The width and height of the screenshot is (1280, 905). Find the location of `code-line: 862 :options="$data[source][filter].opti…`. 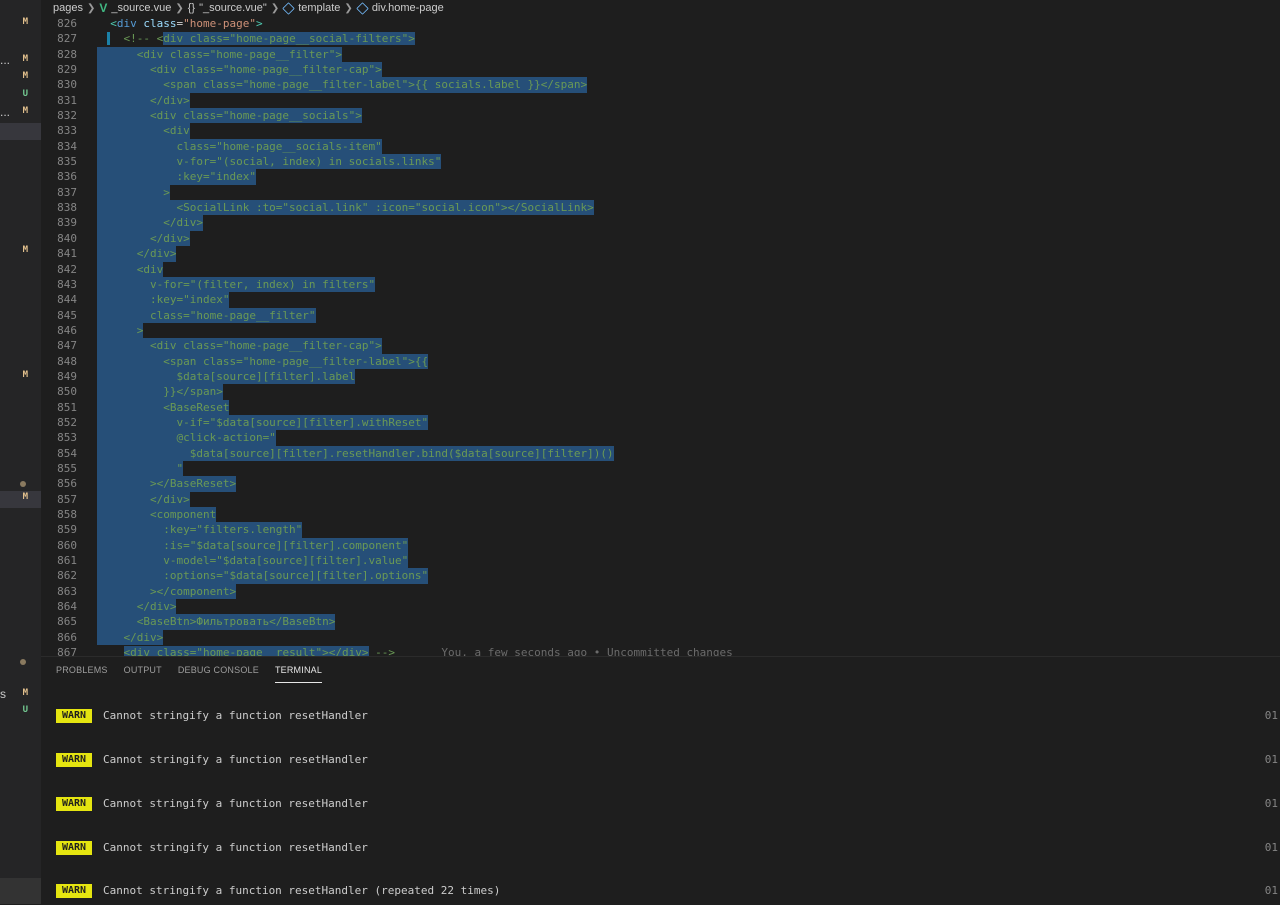

code-line: 862 :options="$data[source][filter].opti… is located at coordinates (660, 576).